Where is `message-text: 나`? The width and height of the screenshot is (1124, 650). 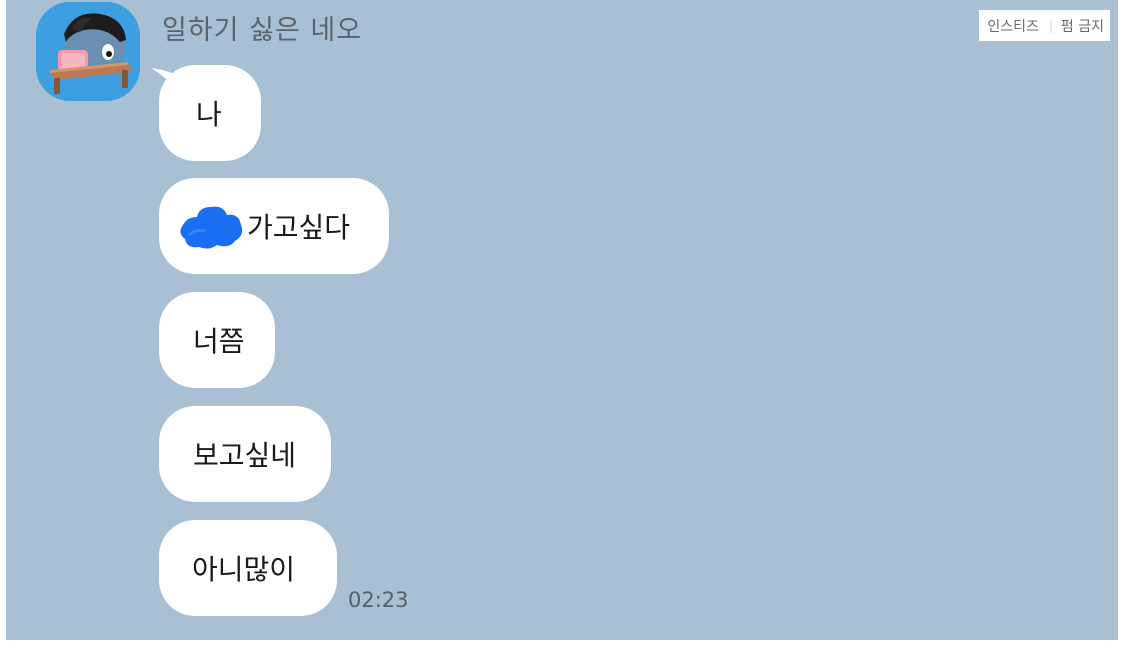
message-text: 나 is located at coordinates (209, 114).